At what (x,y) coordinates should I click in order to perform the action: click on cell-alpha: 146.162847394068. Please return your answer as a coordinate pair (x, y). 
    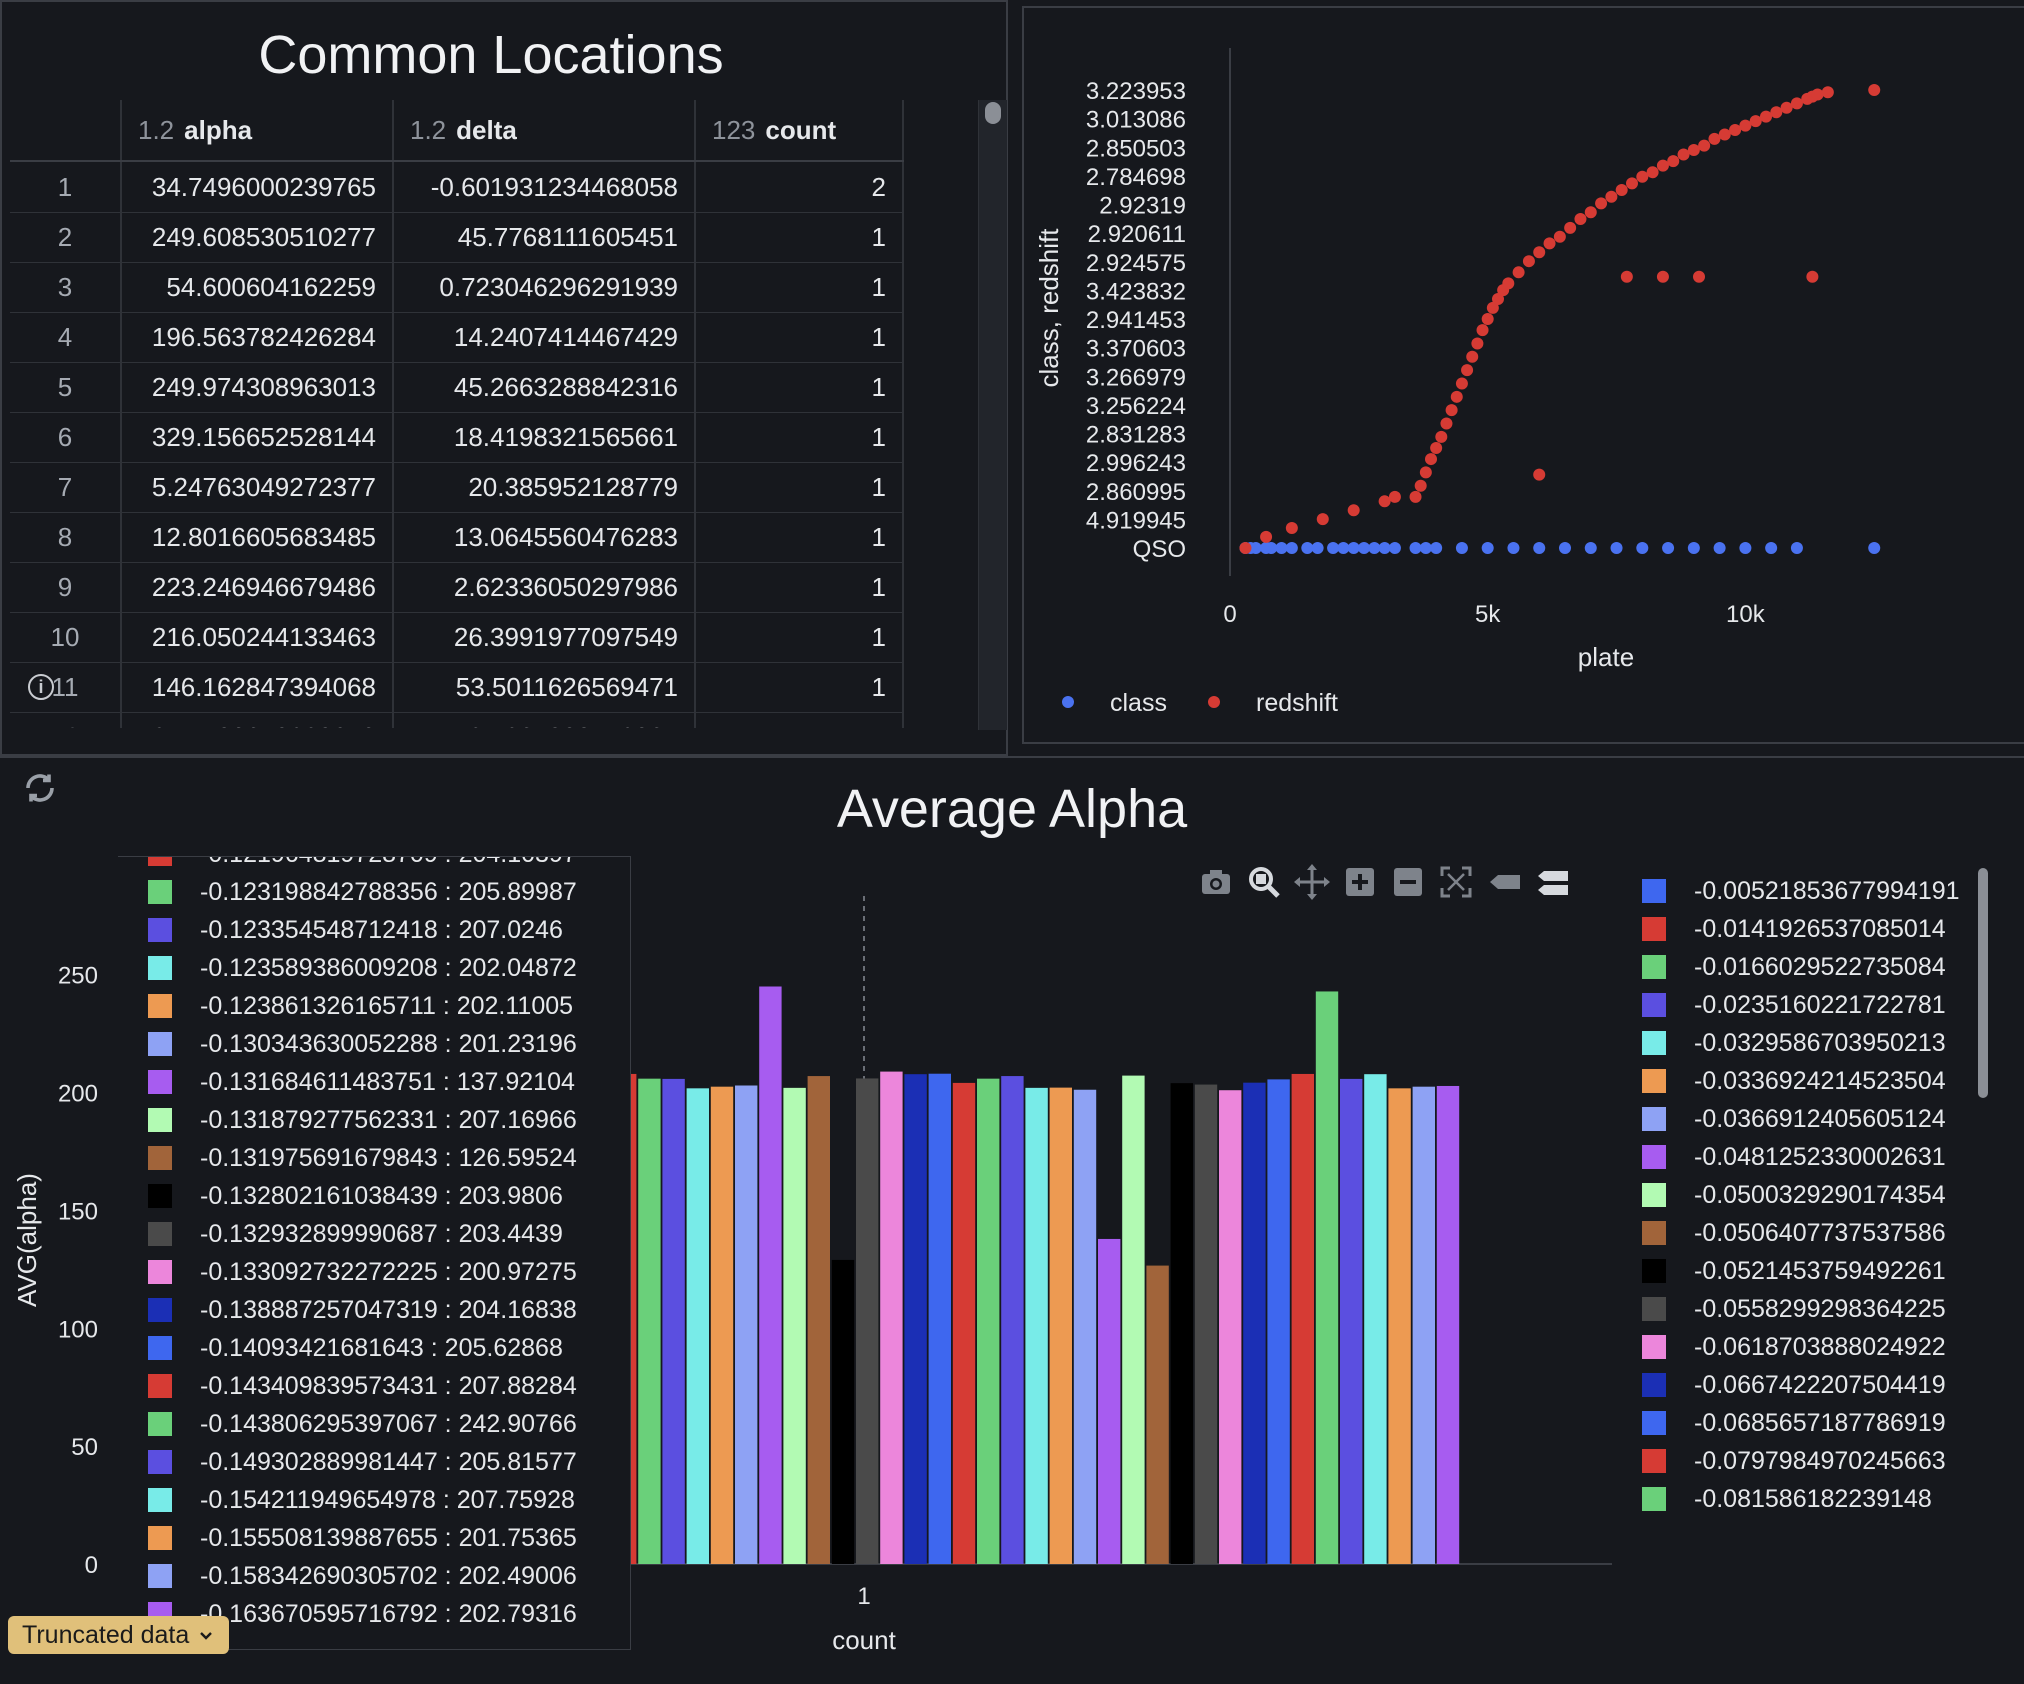
    Looking at the image, I should click on (258, 687).